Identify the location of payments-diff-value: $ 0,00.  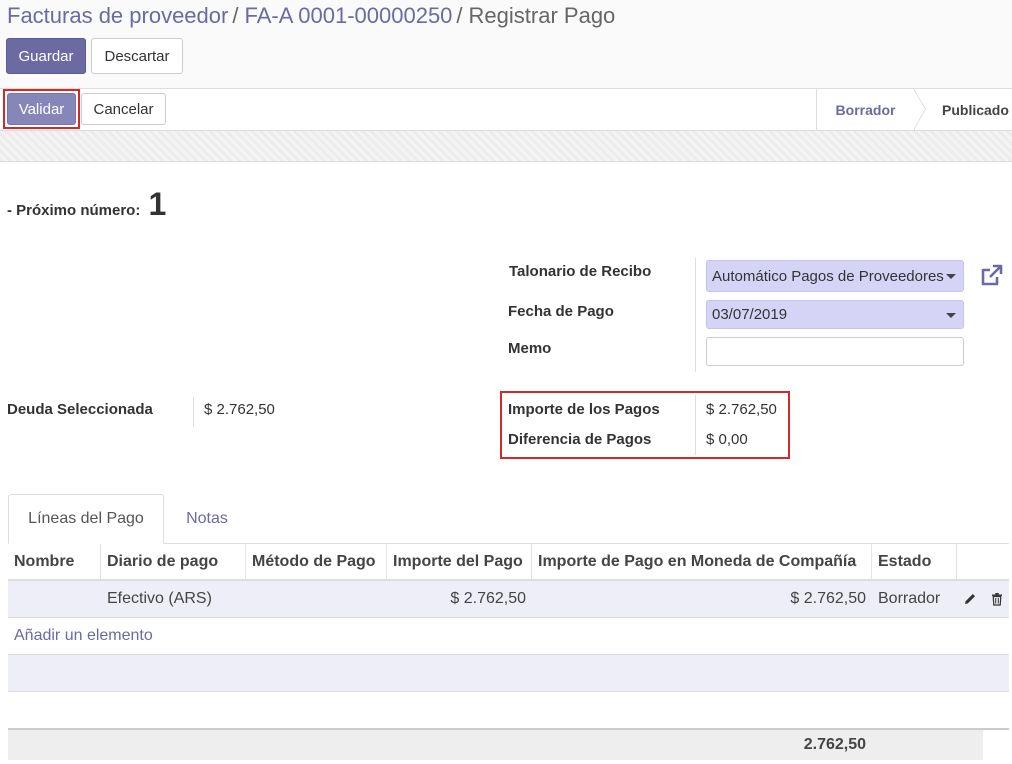
(727, 439).